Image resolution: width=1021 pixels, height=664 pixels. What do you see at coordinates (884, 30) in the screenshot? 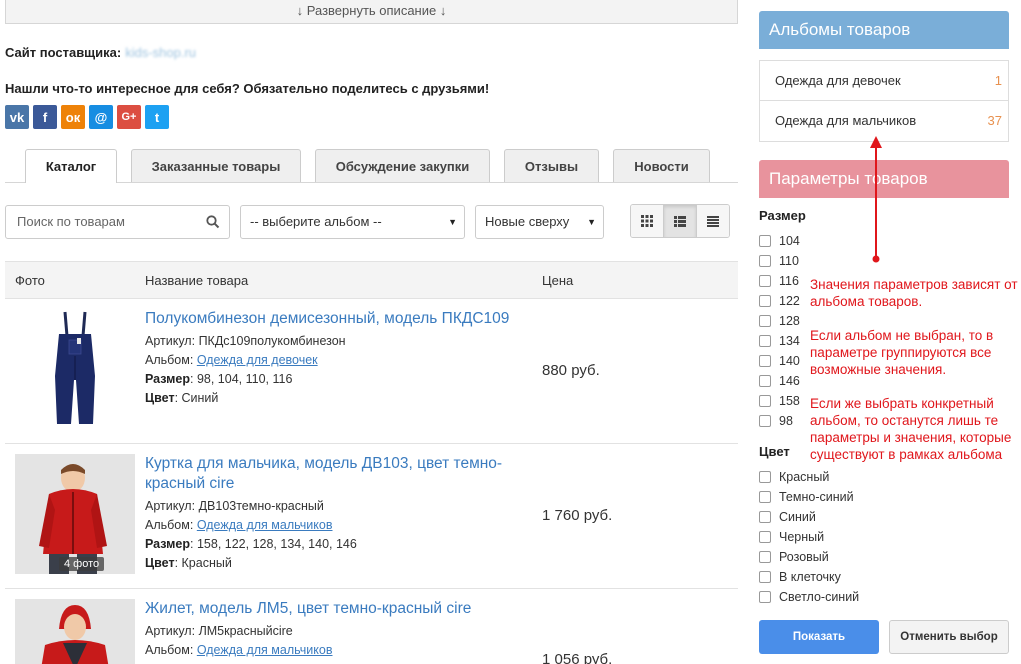
I see `albums-panel-title: Альбомы товаров` at bounding box center [884, 30].